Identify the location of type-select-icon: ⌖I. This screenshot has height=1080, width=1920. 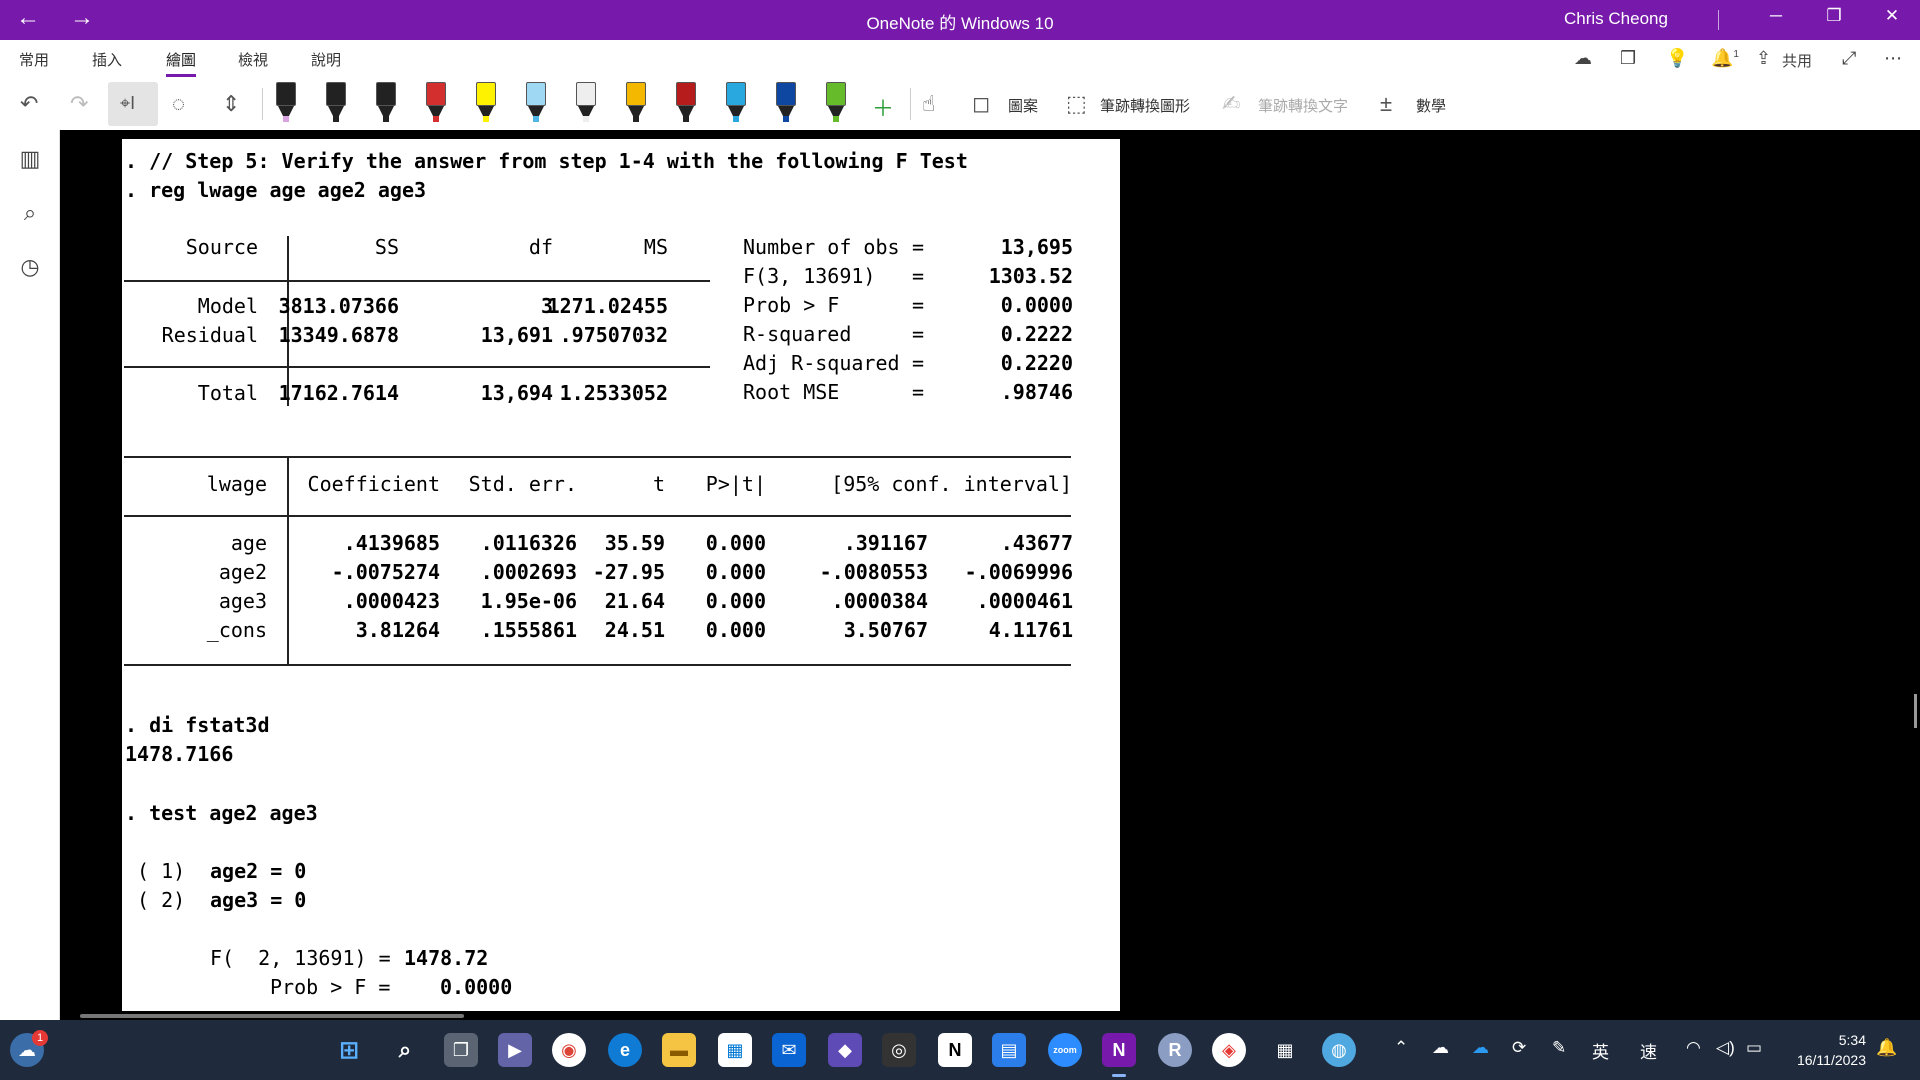
(127, 103).